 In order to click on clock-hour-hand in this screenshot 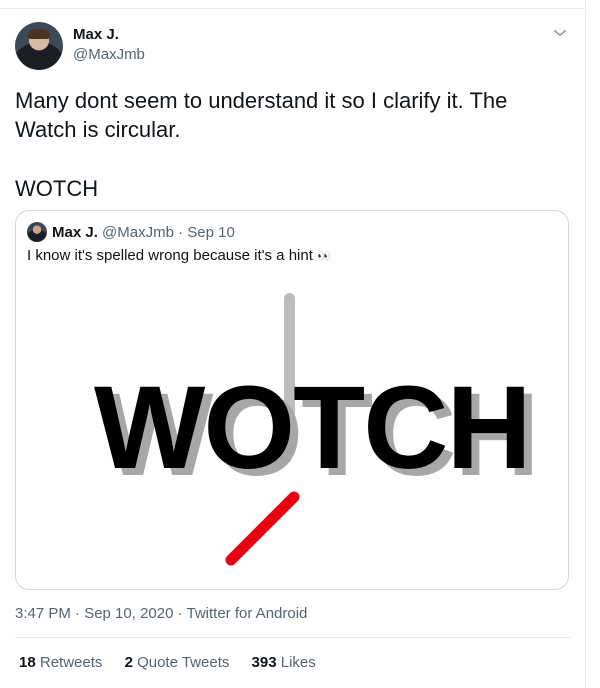, I will do `click(262, 528)`.